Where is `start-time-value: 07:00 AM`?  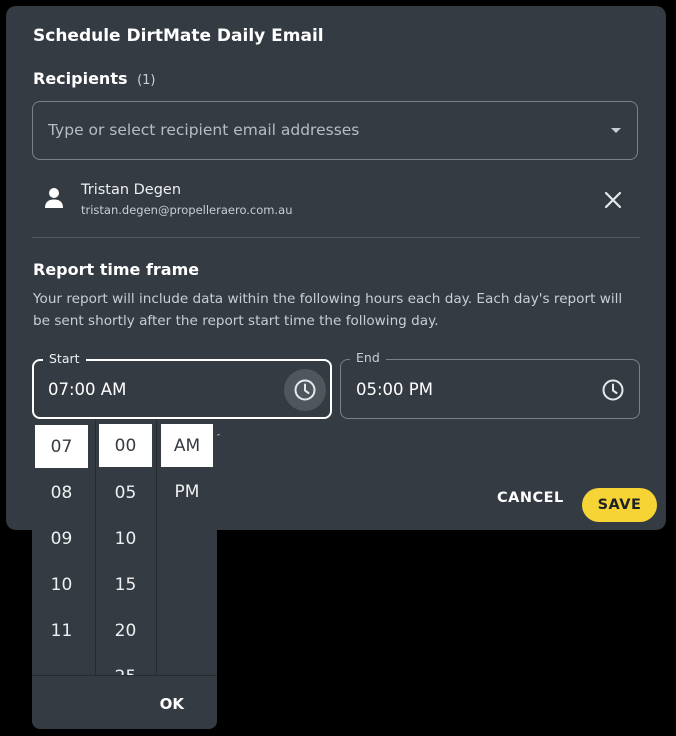
start-time-value: 07:00 AM is located at coordinates (87, 389).